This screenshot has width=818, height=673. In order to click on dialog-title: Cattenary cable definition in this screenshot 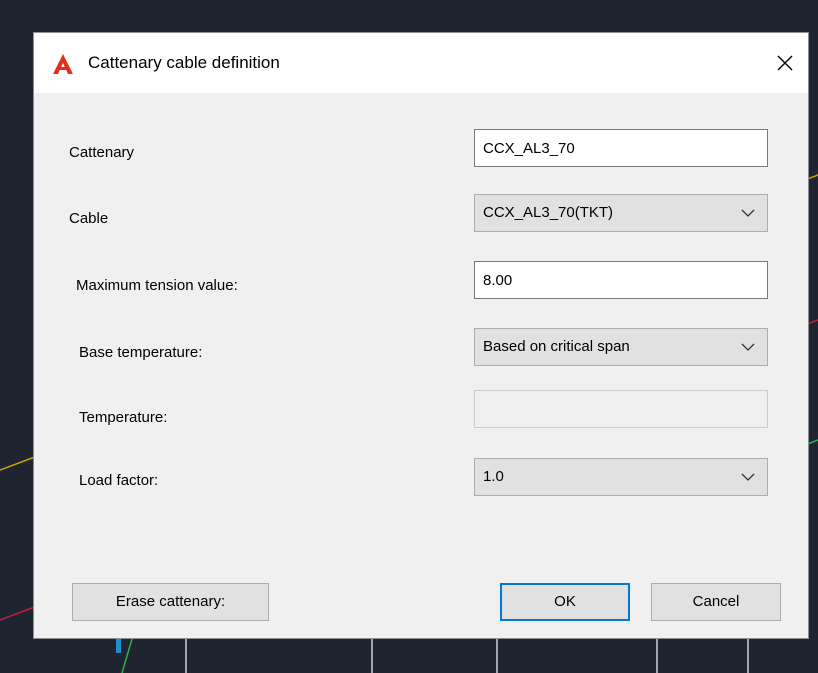, I will do `click(184, 62)`.